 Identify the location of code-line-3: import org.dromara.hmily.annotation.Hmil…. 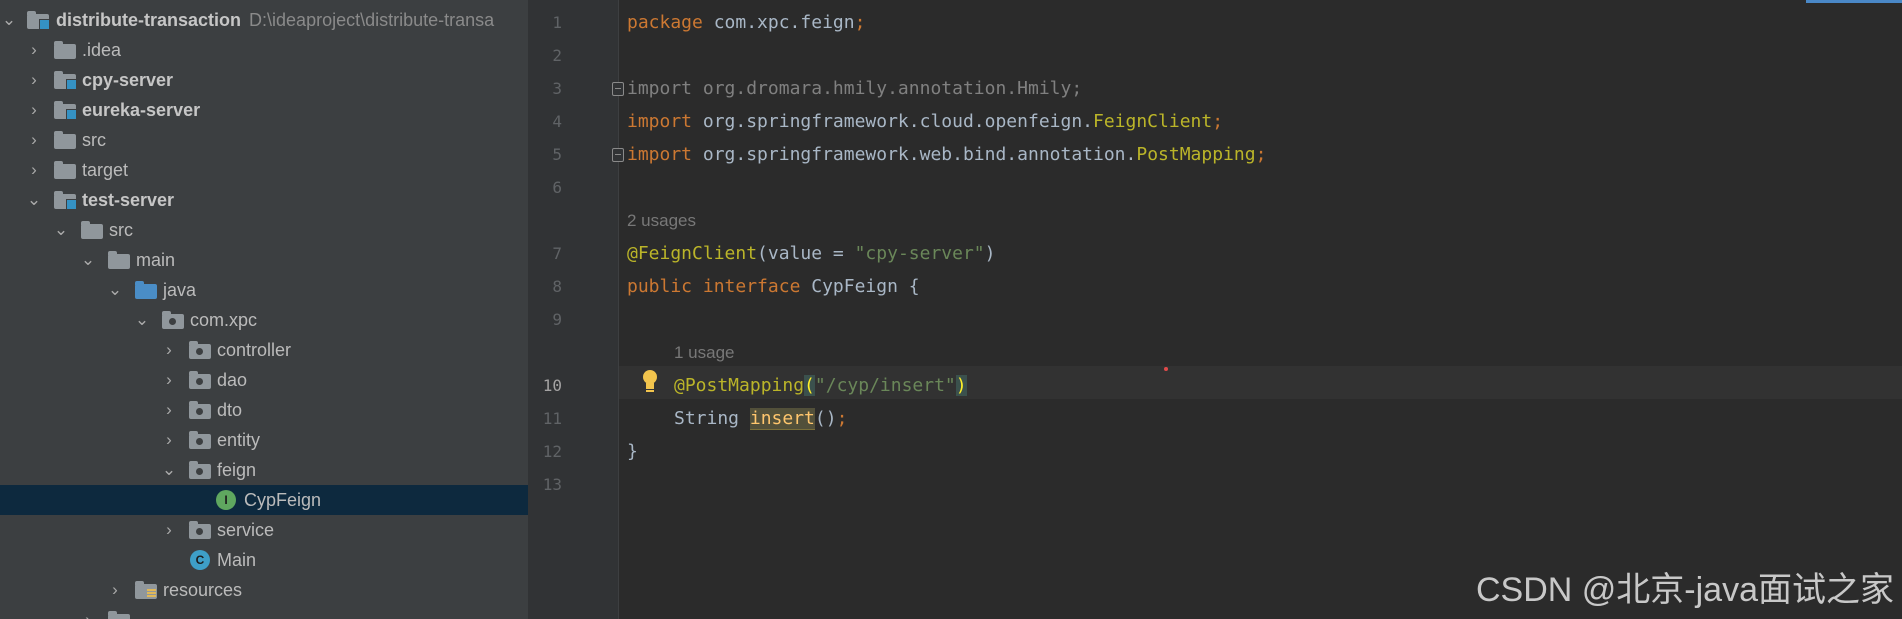
(854, 88).